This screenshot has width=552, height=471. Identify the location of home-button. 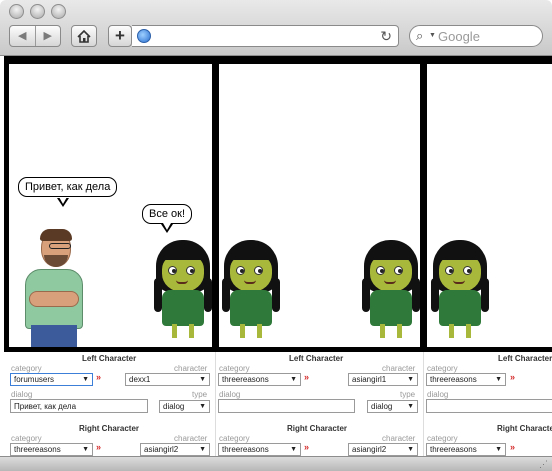
(84, 36).